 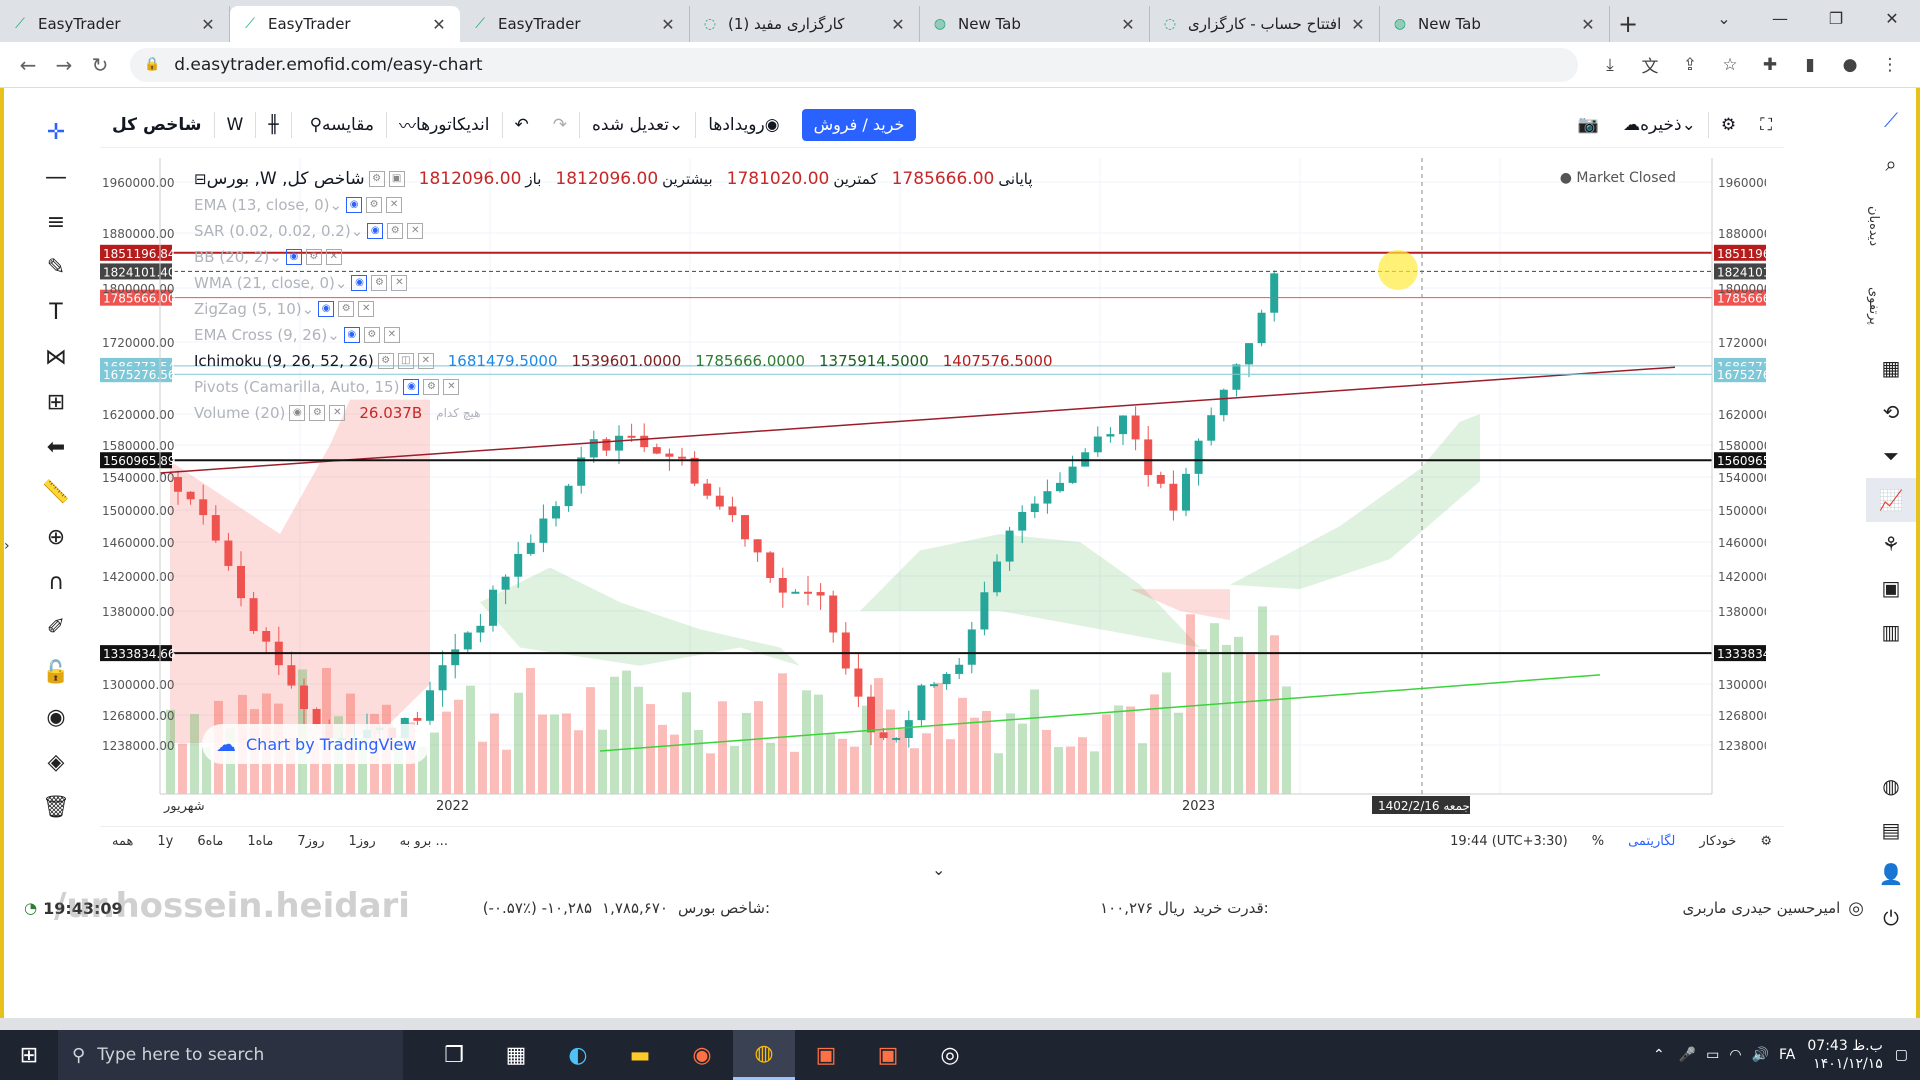 What do you see at coordinates (316, 744) in the screenshot?
I see `tradingview-badge: ☁ Chart by TradingView` at bounding box center [316, 744].